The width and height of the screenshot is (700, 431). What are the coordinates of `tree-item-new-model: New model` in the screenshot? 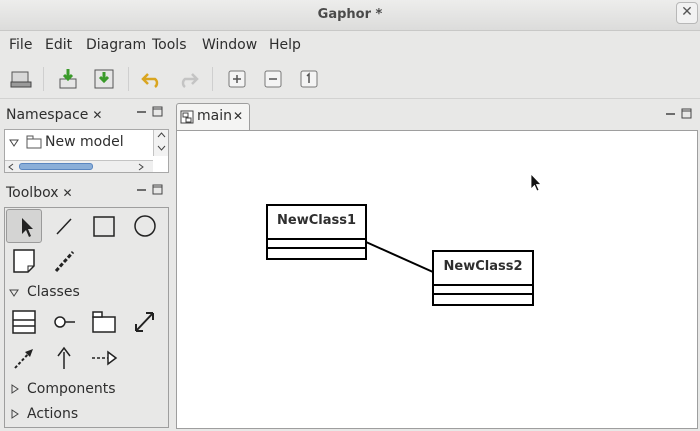 It's located at (79, 143).